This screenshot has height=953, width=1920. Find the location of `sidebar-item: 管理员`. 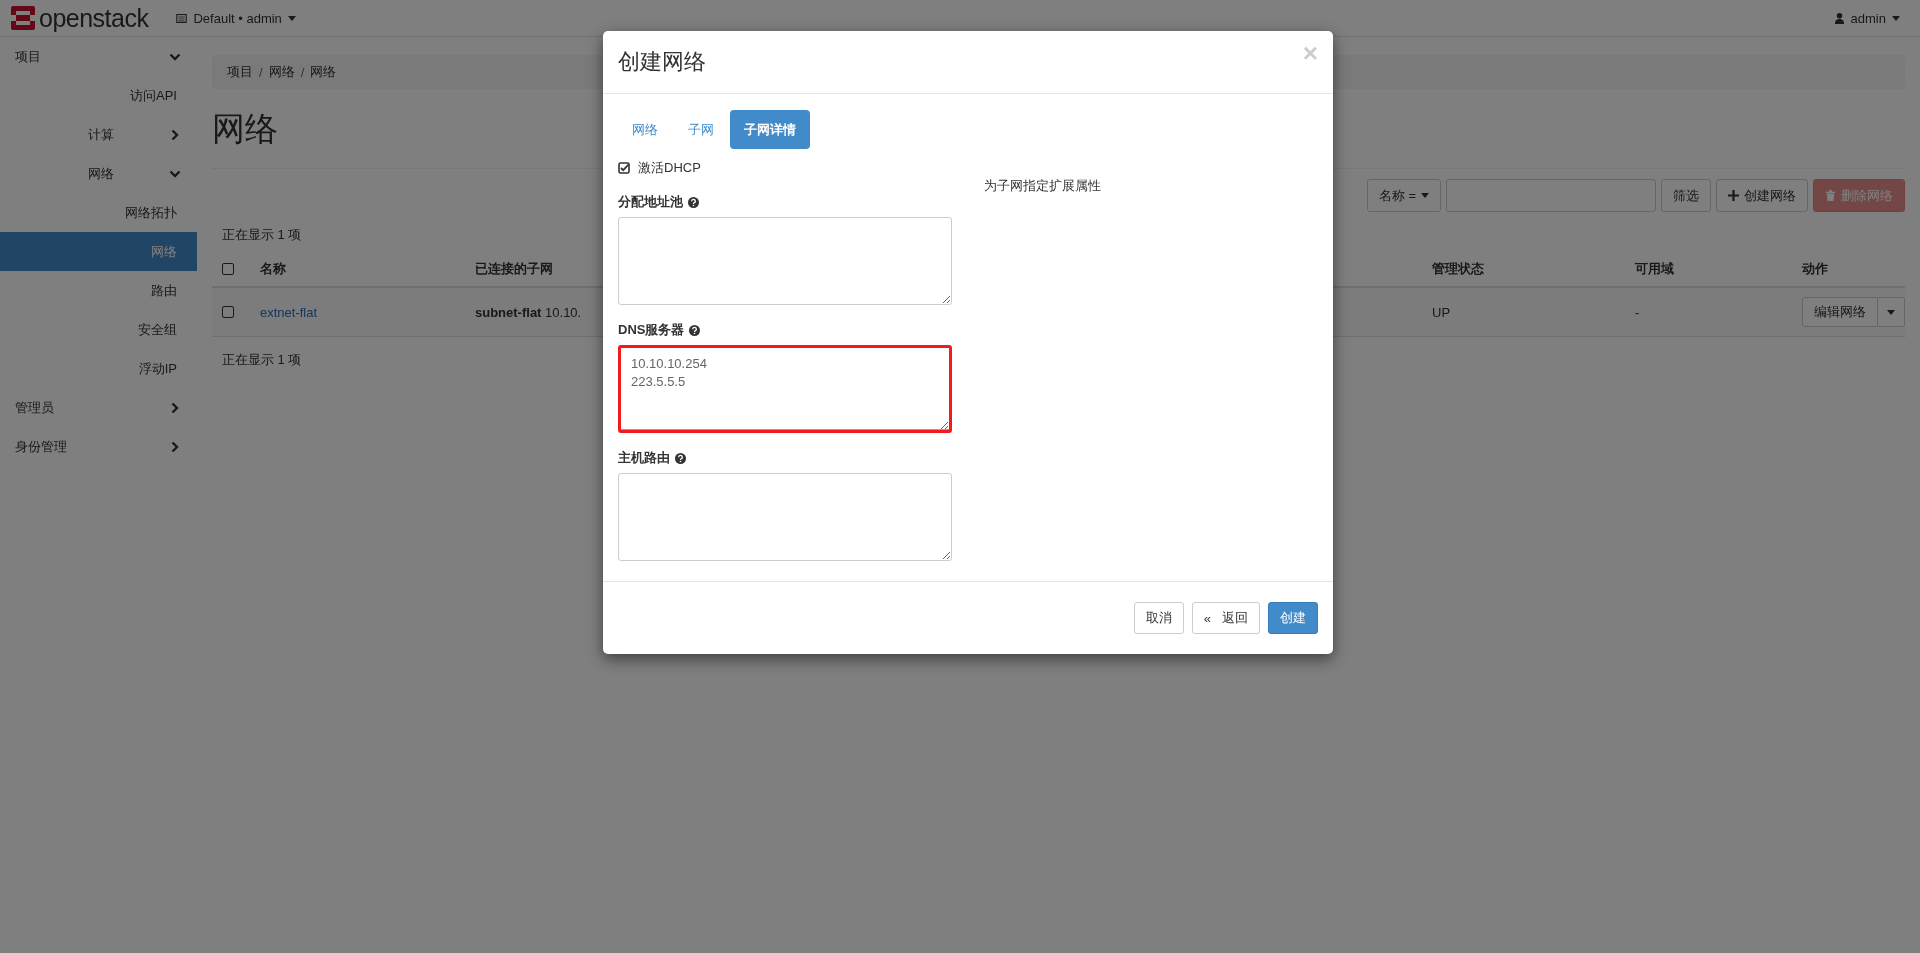

sidebar-item: 管理员 is located at coordinates (98, 407).